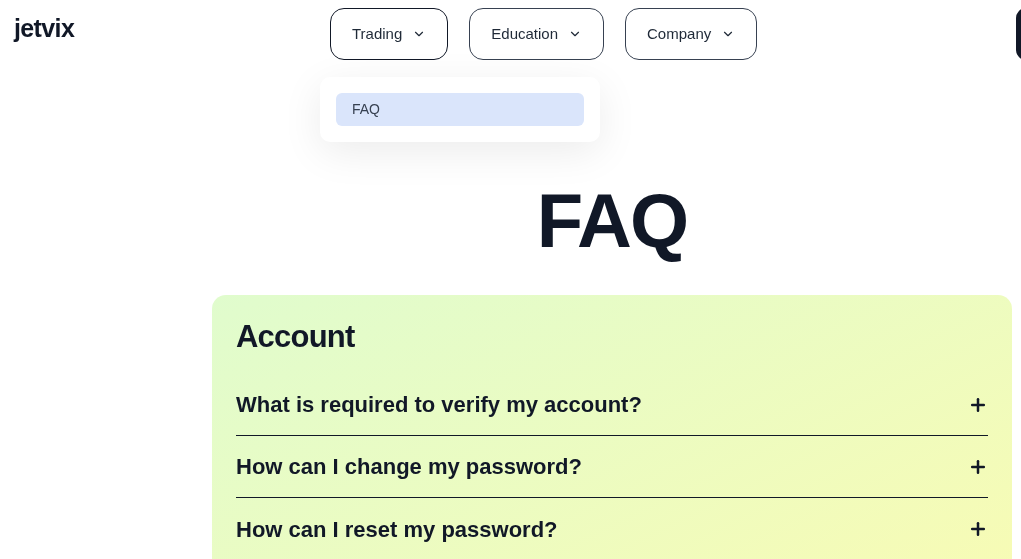 The width and height of the screenshot is (1021, 559). What do you see at coordinates (978, 529) in the screenshot?
I see `plus-icon` at bounding box center [978, 529].